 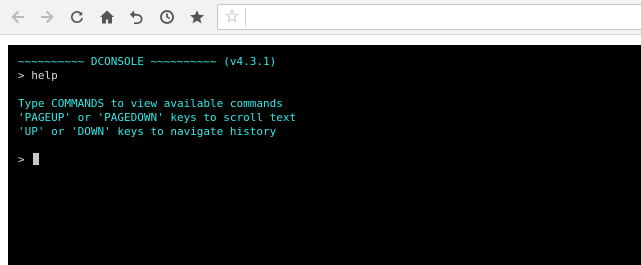 I want to click on home-icon, so click(x=107, y=17).